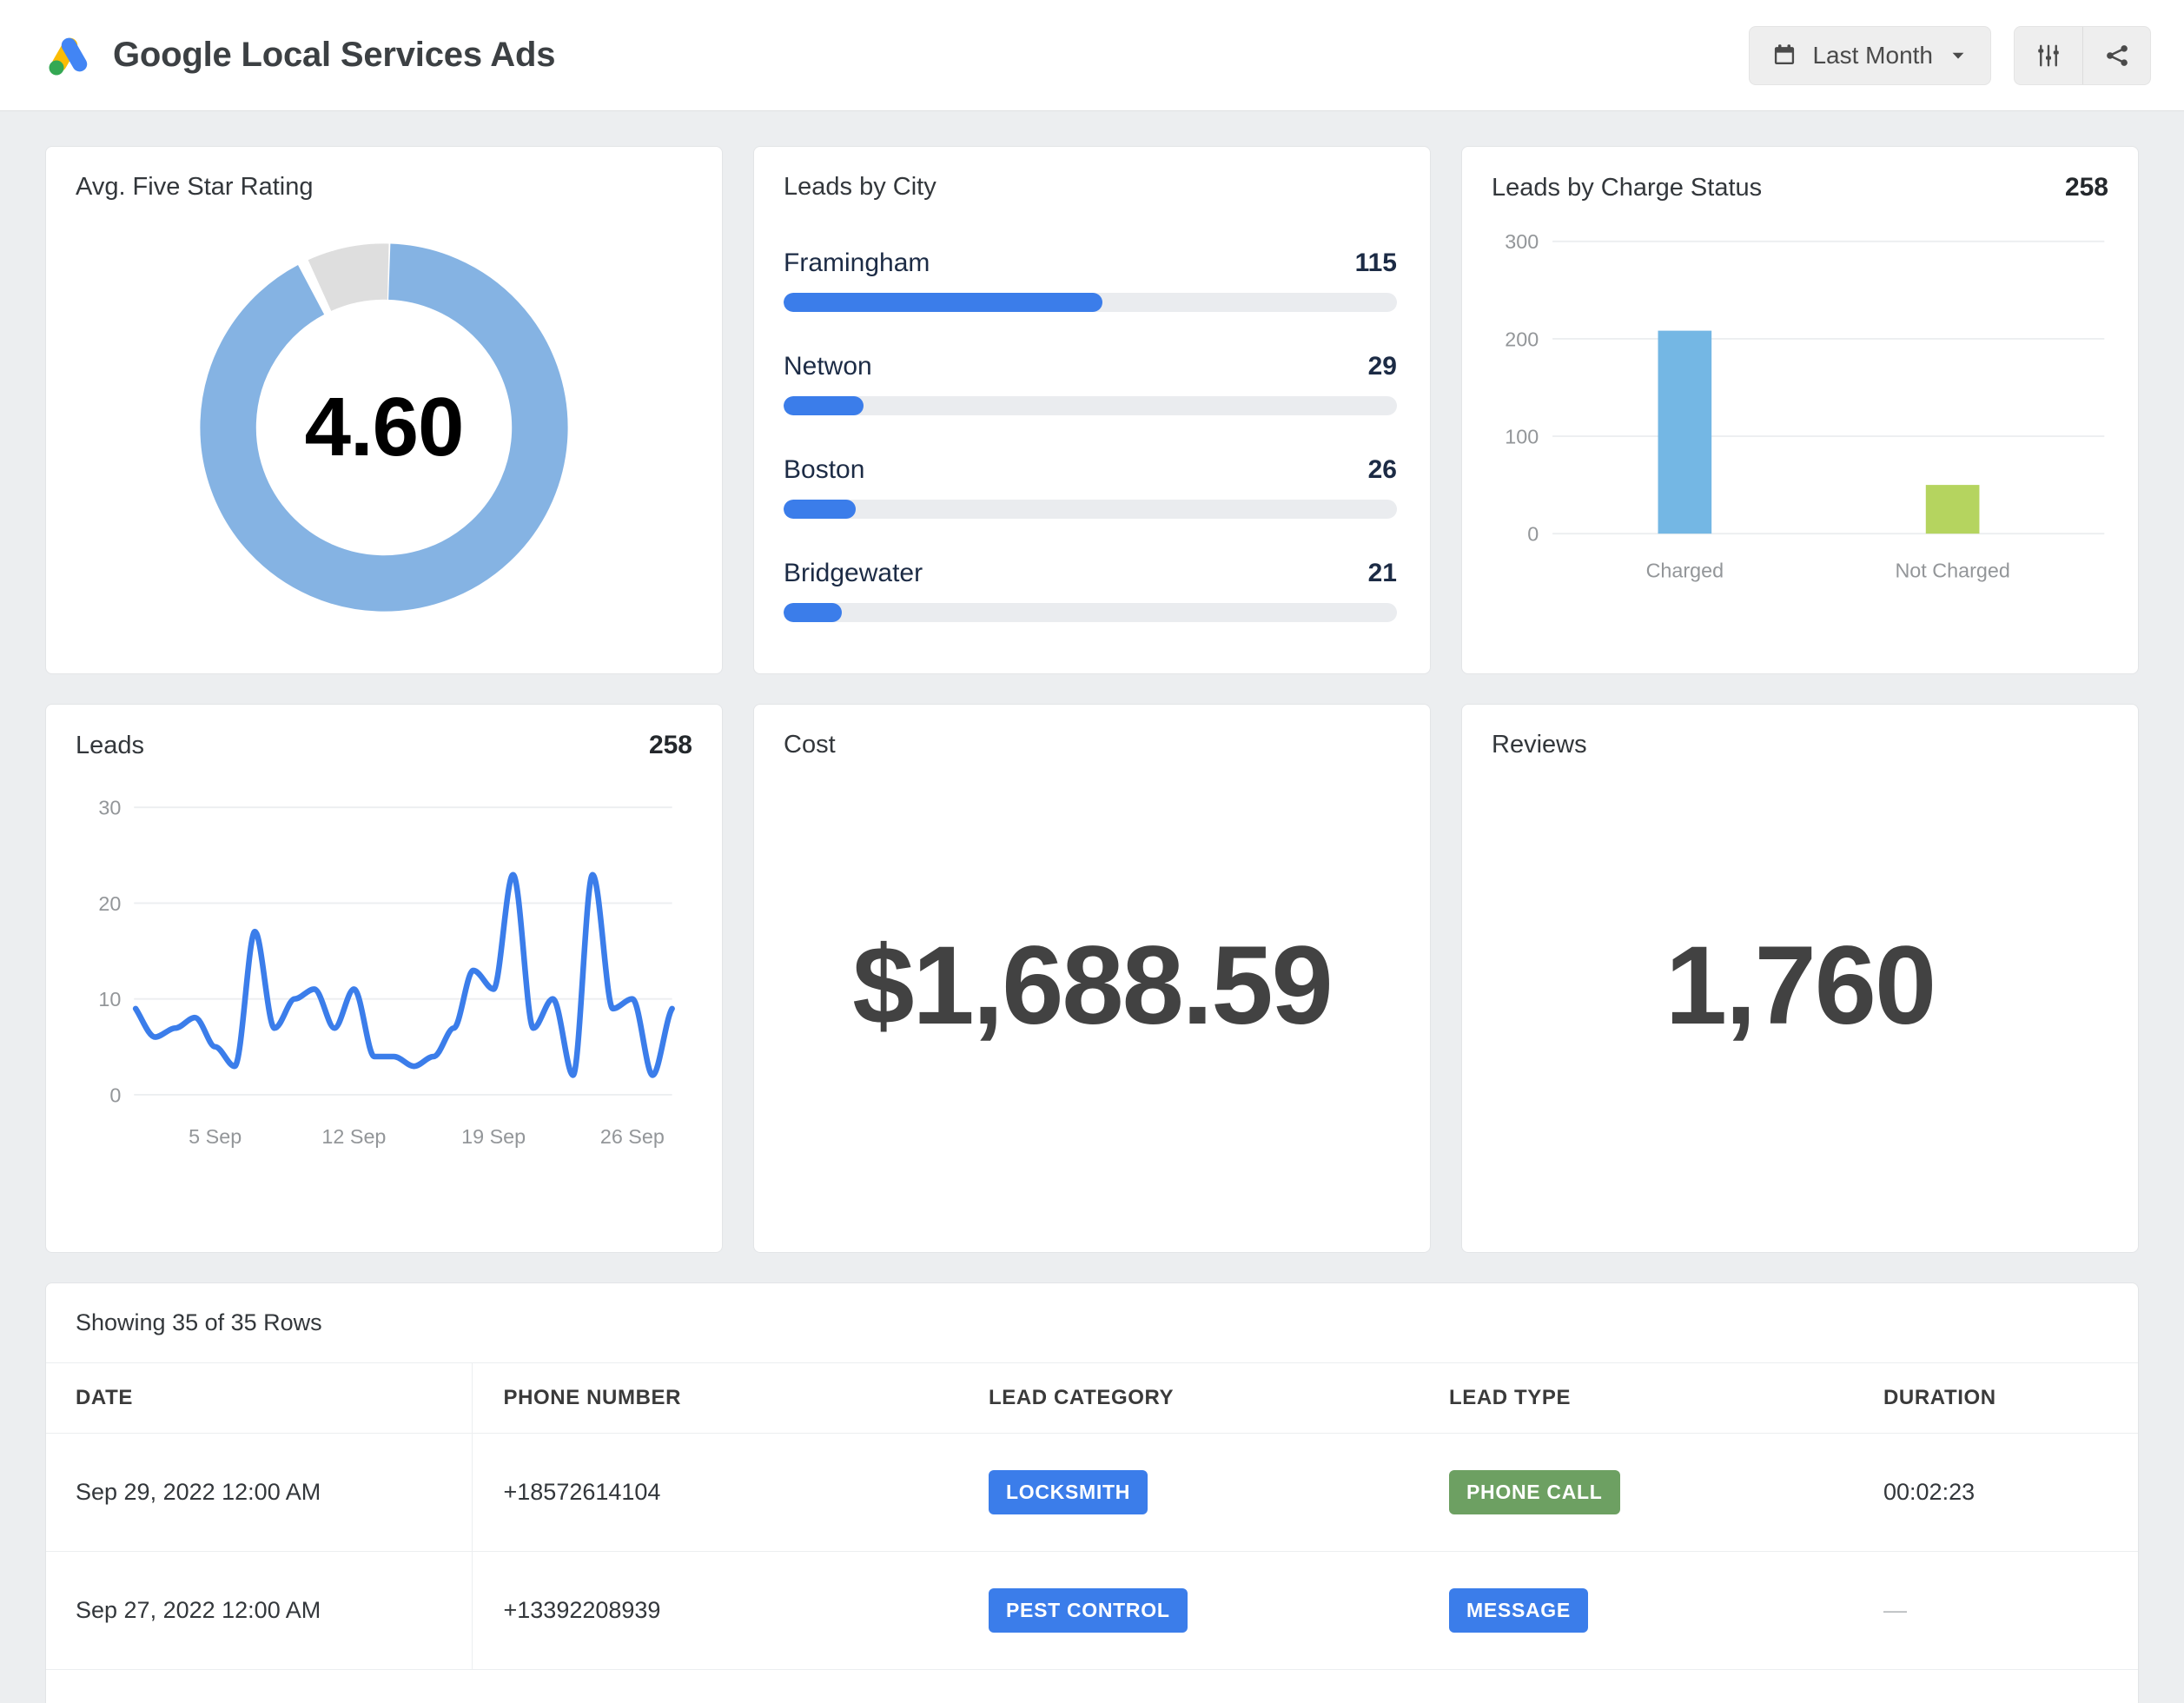  Describe the element at coordinates (1522, 436) in the screenshot. I see `svg-text: 100` at that location.